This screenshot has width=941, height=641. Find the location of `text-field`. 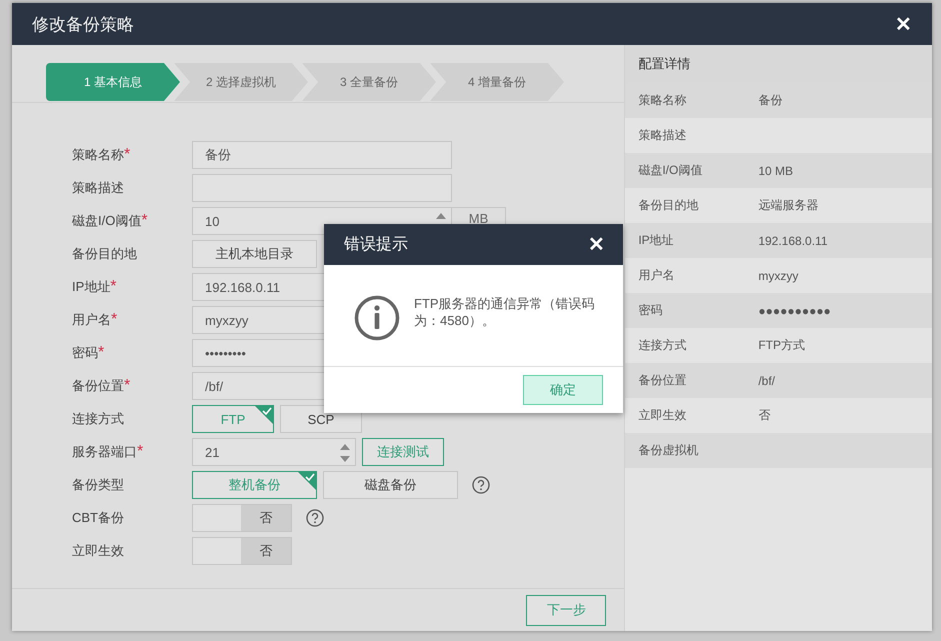

text-field is located at coordinates (322, 188).